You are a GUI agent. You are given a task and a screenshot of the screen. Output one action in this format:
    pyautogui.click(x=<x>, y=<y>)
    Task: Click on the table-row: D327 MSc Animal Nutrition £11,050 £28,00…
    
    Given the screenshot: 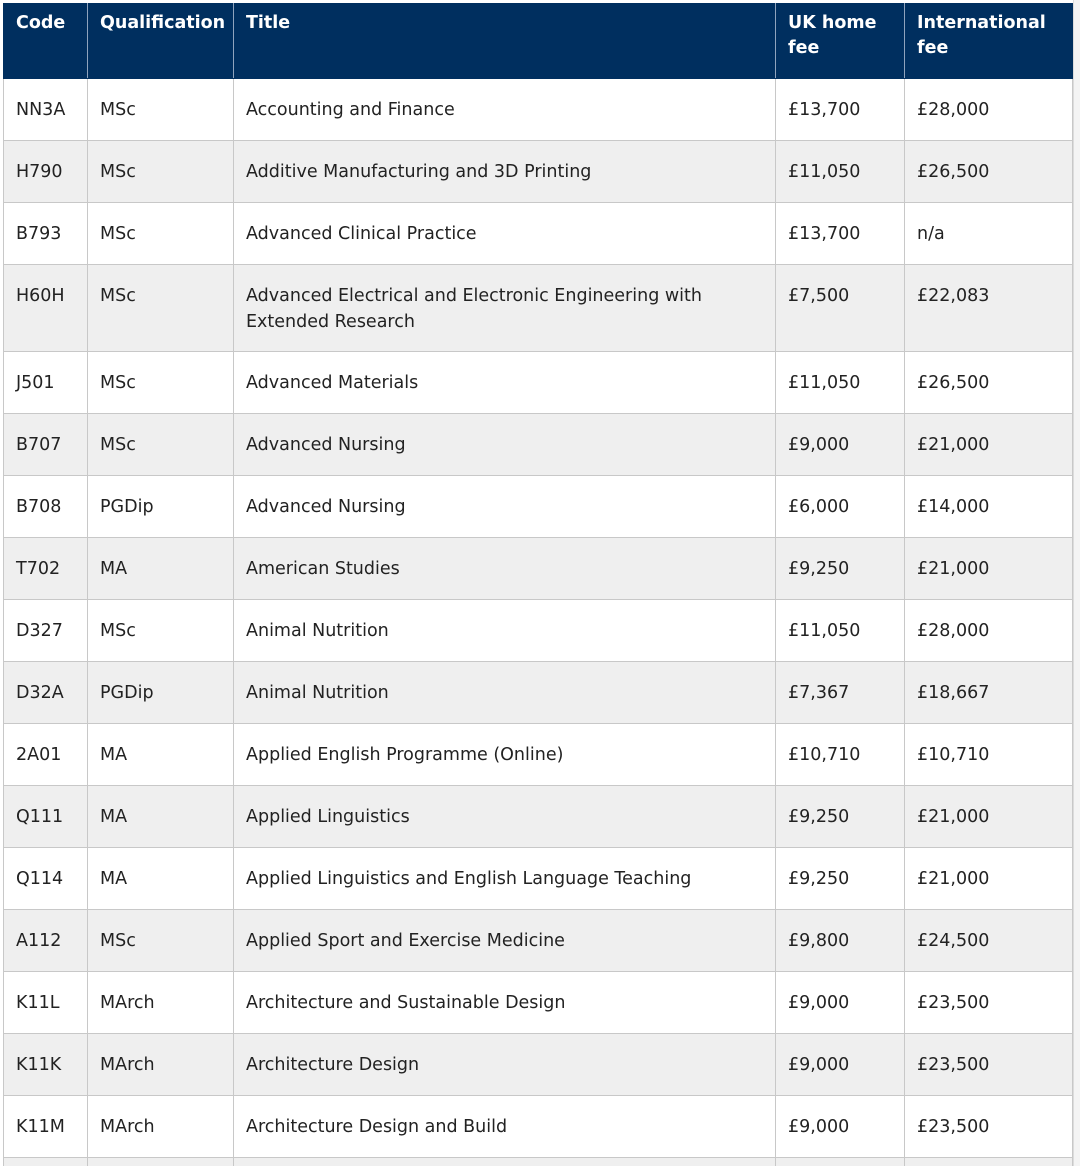 What is the action you would take?
    pyautogui.click(x=538, y=630)
    